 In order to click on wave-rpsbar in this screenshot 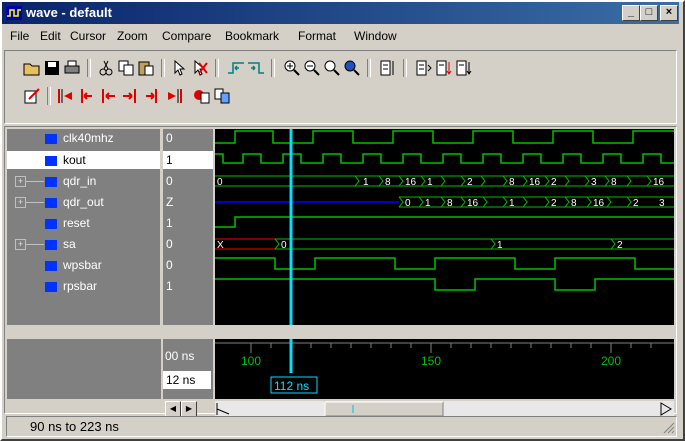, I will do `click(444, 284)`.